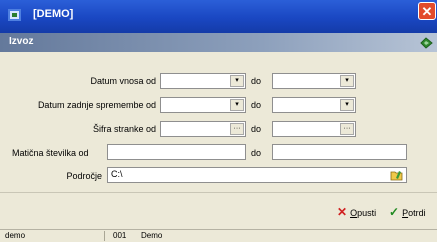 This screenshot has height=242, width=439. Describe the element at coordinates (21, 41) in the screenshot. I see `section-title: Izvoz` at that location.